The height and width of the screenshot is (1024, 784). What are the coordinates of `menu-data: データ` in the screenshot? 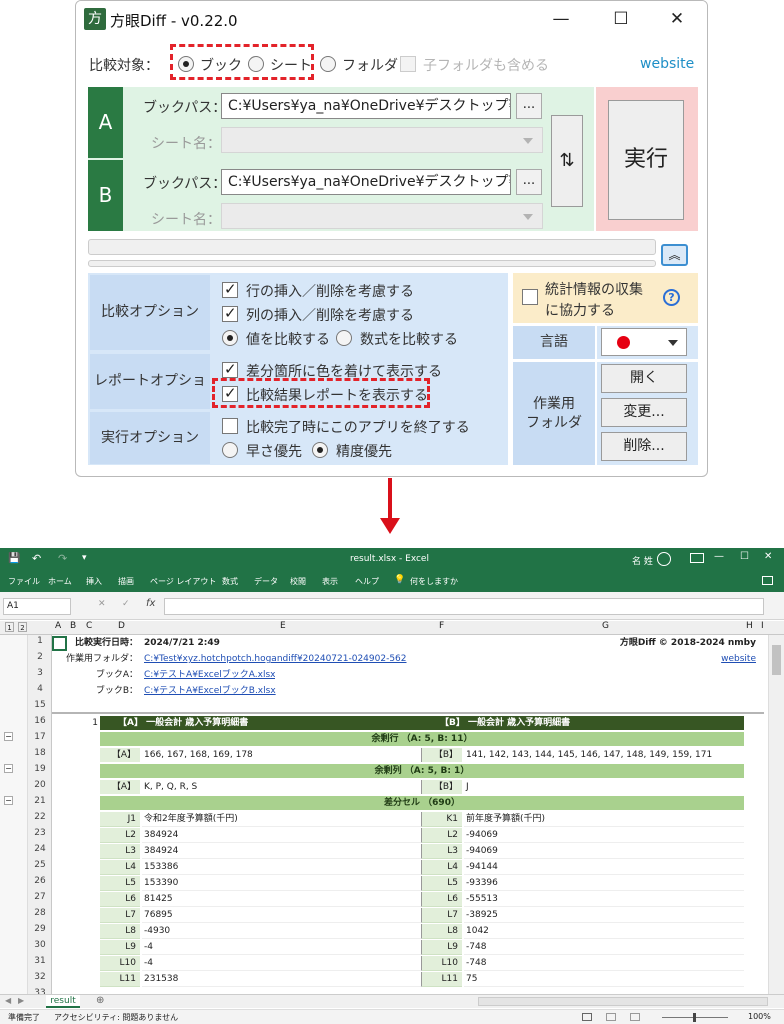 It's located at (266, 581).